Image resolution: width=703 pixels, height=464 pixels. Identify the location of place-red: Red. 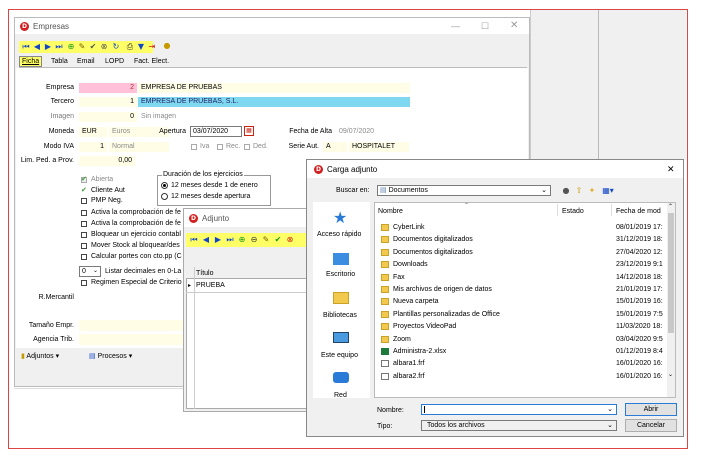
(340, 395).